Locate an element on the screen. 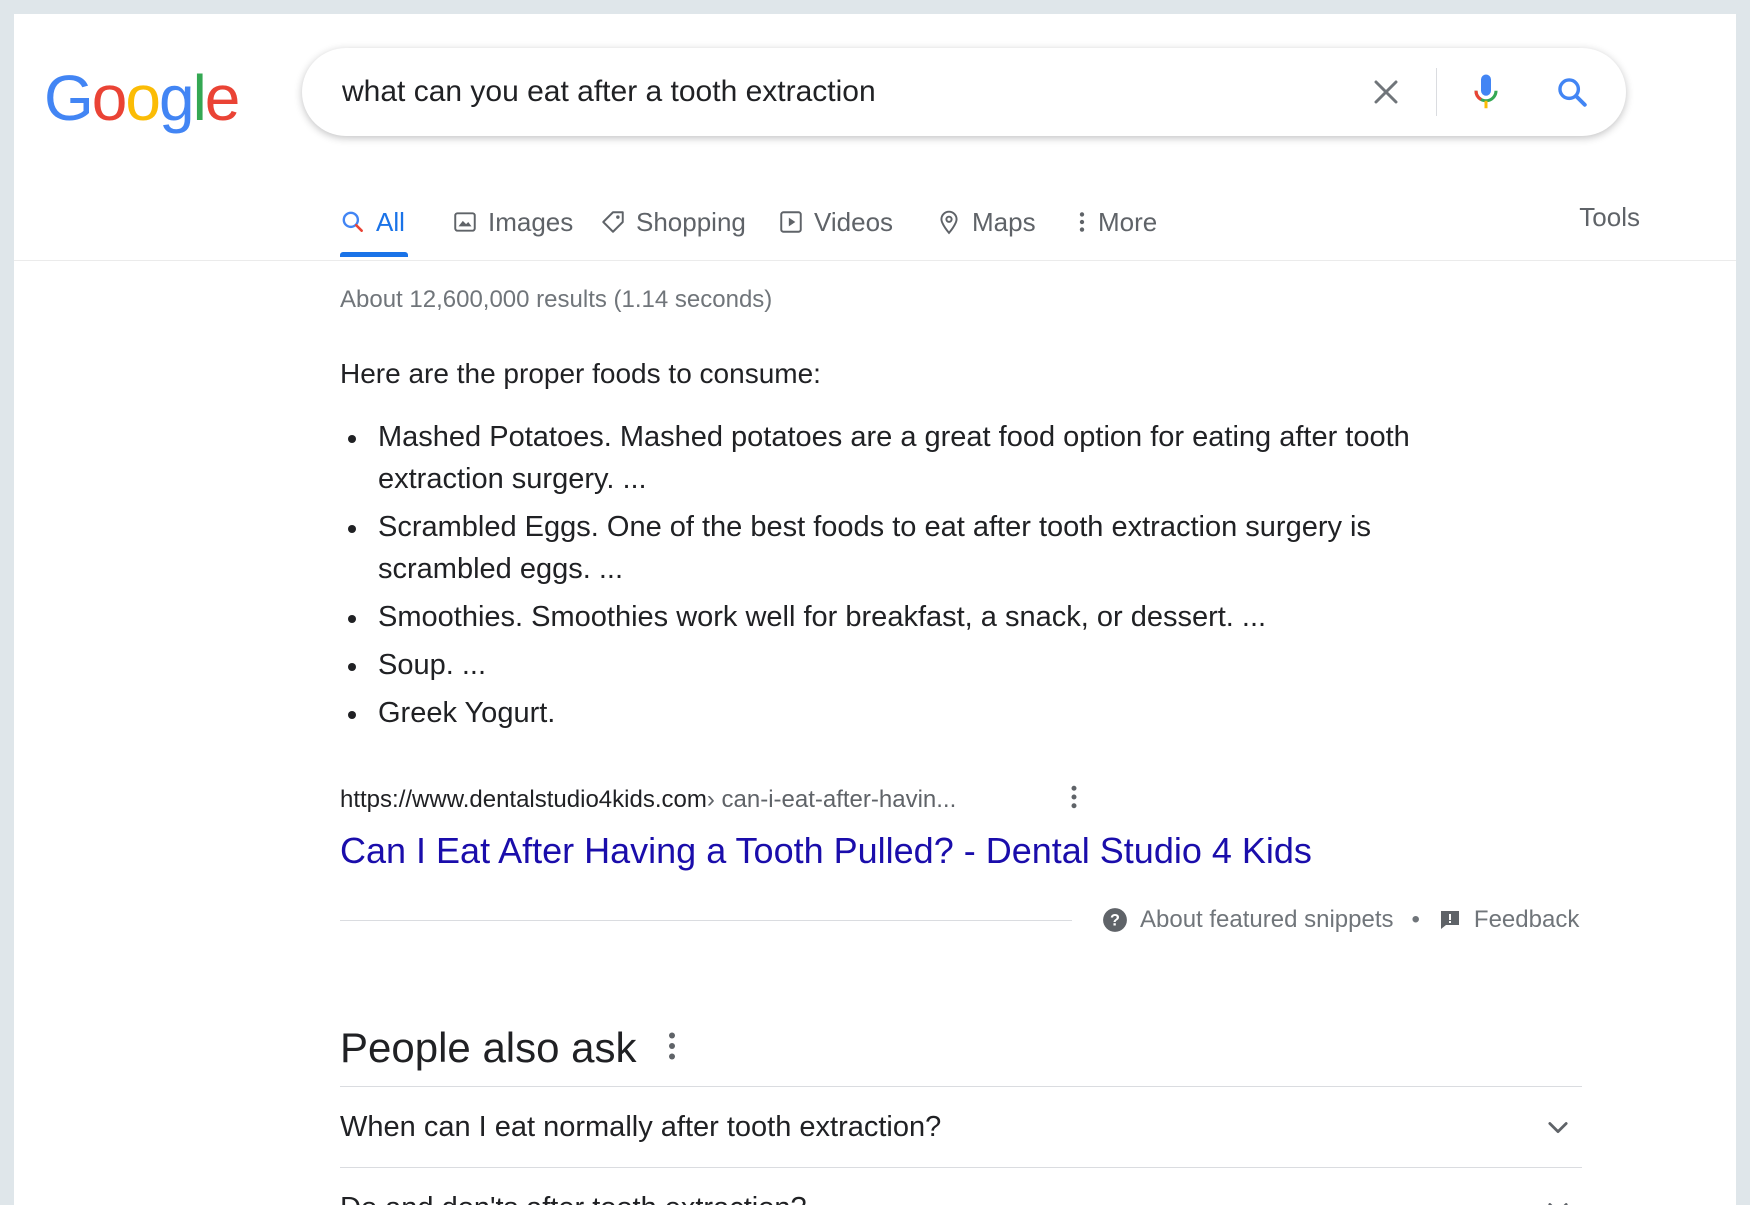 This screenshot has height=1205, width=1750. snippet-footer: ? About featured snippets • Feedback is located at coordinates (1340, 920).